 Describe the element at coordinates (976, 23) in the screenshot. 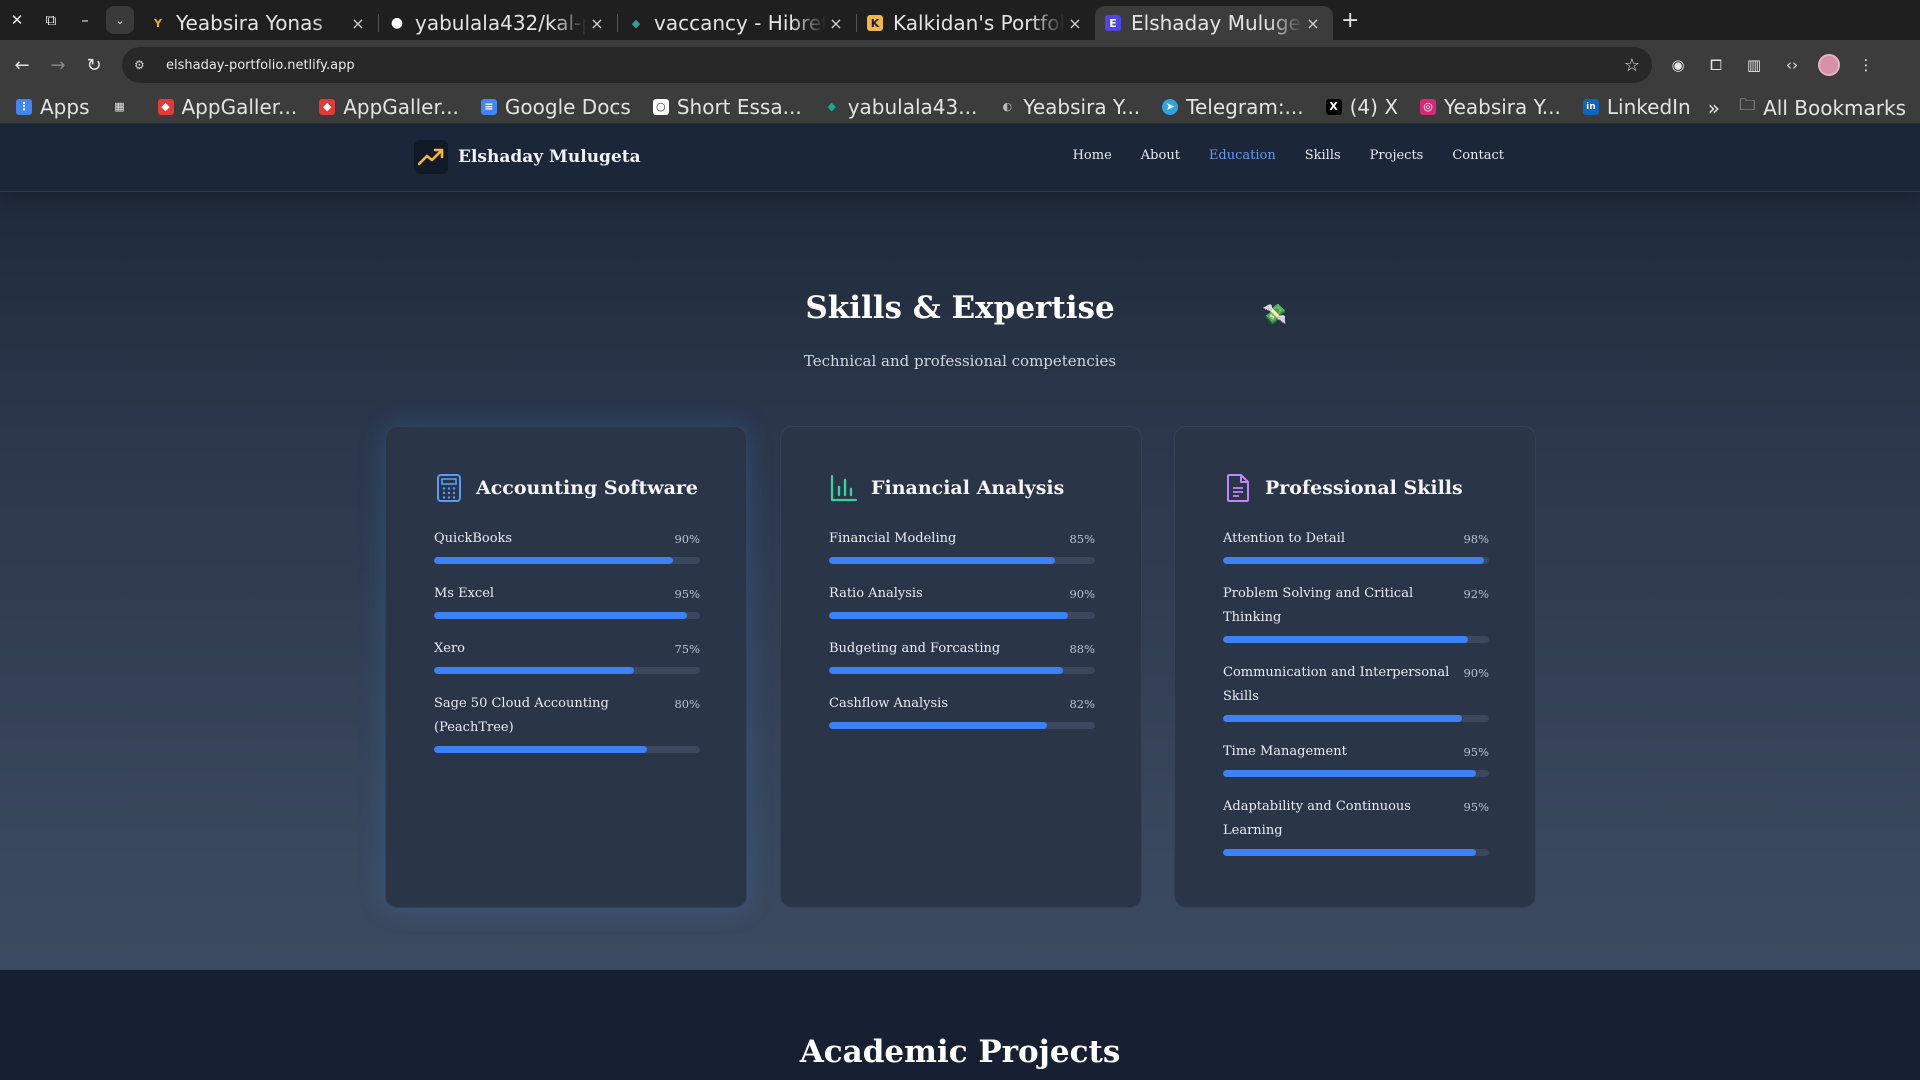

I see `browser-tab: K Kalkidan's Portfol ×` at that location.